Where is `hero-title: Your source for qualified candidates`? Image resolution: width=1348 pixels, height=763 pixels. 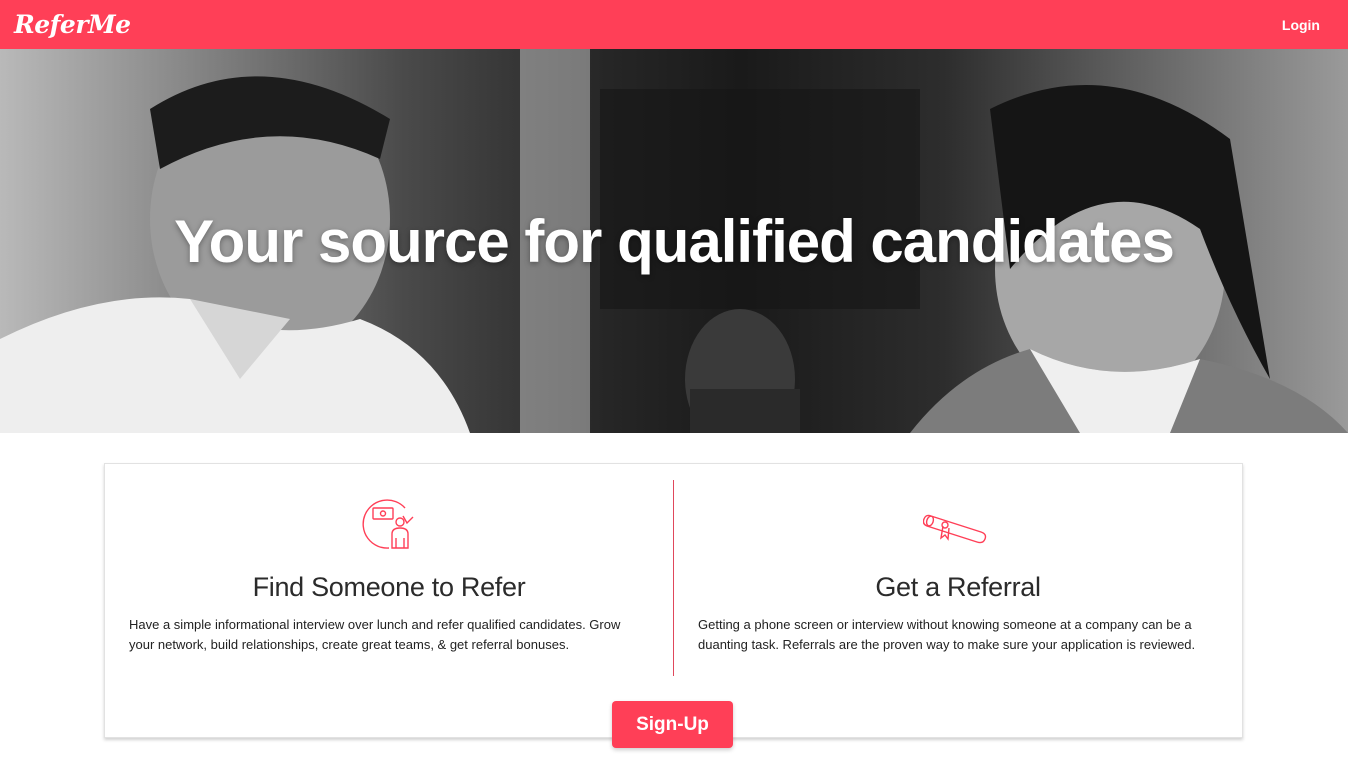 hero-title: Your source for qualified candidates is located at coordinates (674, 241).